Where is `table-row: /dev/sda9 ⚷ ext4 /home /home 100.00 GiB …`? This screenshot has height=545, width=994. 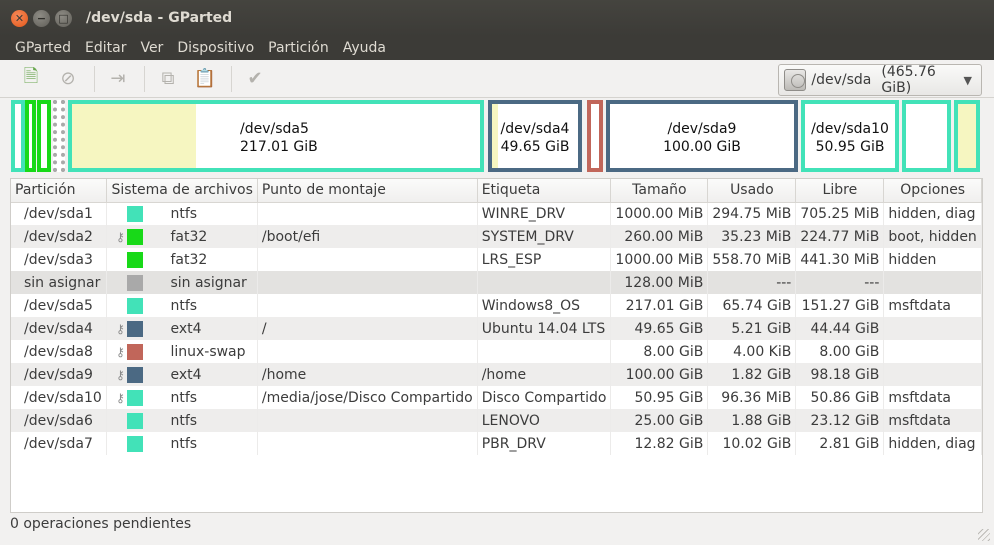
table-row: /dev/sda9 ⚷ ext4 /home /home 100.00 GiB … is located at coordinates (496, 374).